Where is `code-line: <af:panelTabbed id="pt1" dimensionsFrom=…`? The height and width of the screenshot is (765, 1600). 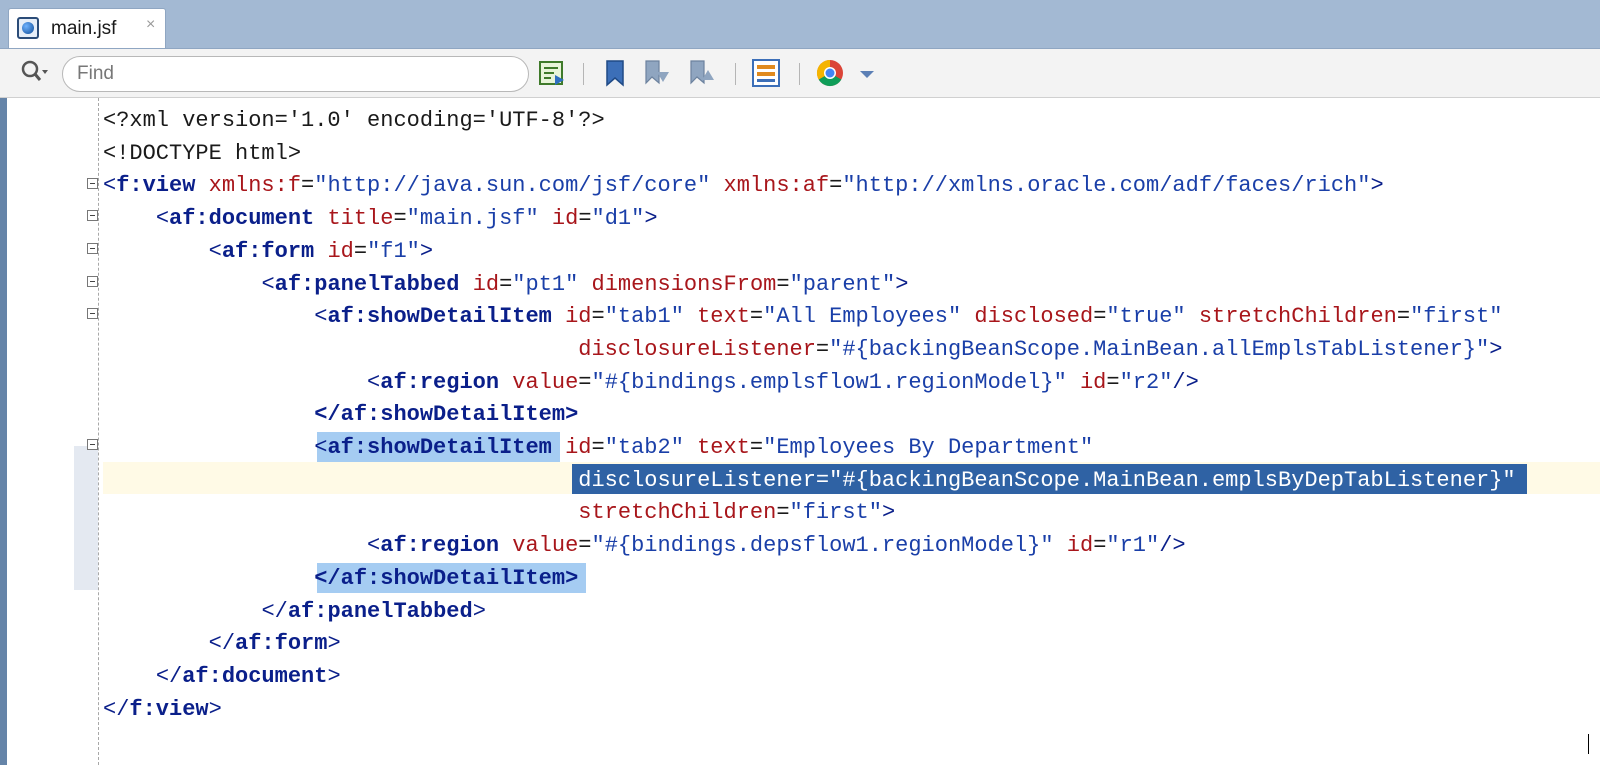 code-line: <af:panelTabbed id="pt1" dimensionsFrom=… is located at coordinates (585, 284).